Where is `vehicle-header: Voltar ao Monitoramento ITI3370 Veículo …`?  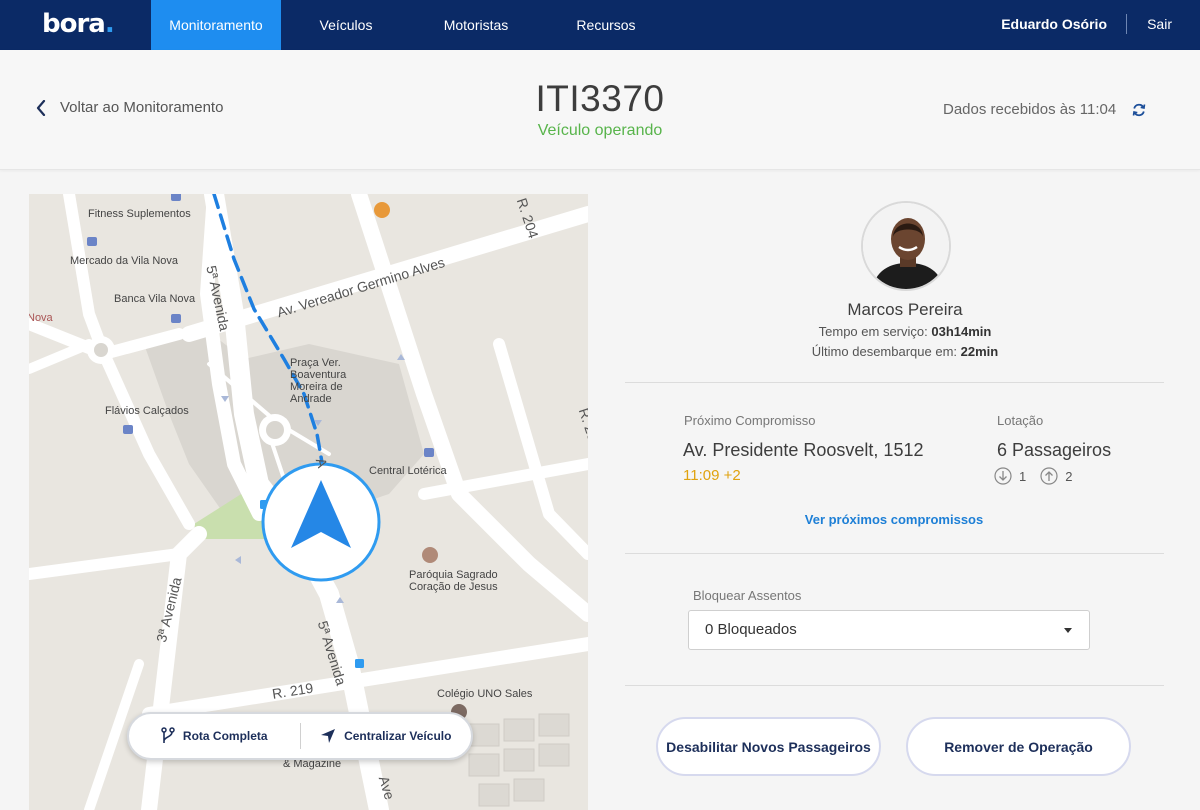 vehicle-header: Voltar ao Monitoramento ITI3370 Veículo … is located at coordinates (600, 110).